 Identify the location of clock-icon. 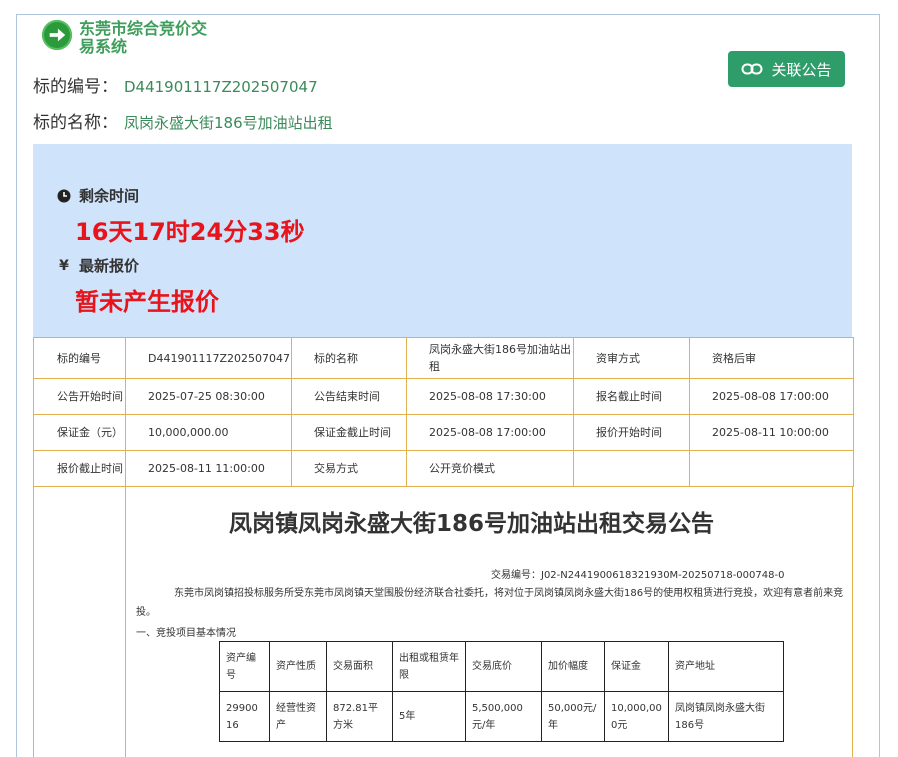
(64, 196).